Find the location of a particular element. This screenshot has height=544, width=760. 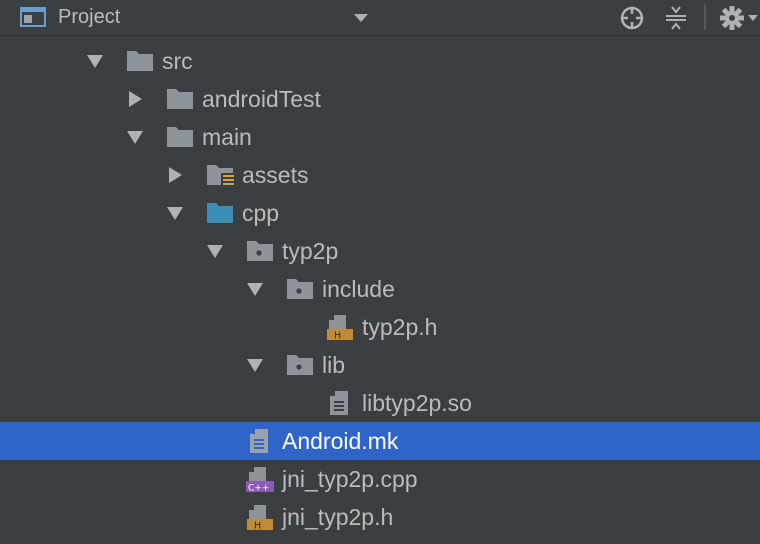

gear-icon is located at coordinates (739, 18).